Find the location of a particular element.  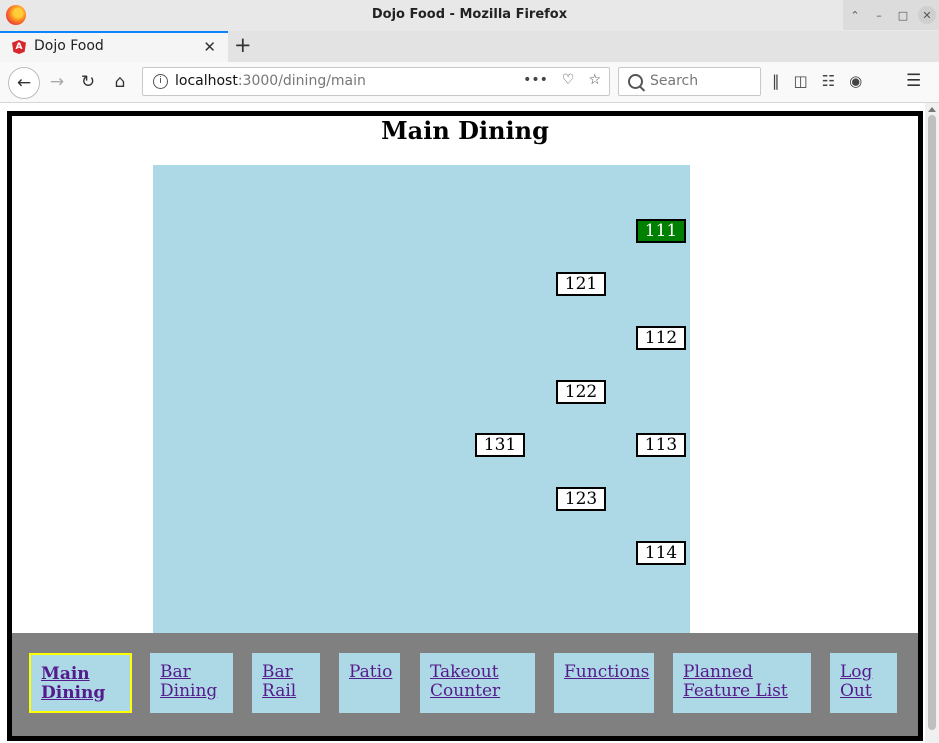

containers-icon: ☷ is located at coordinates (828, 81).